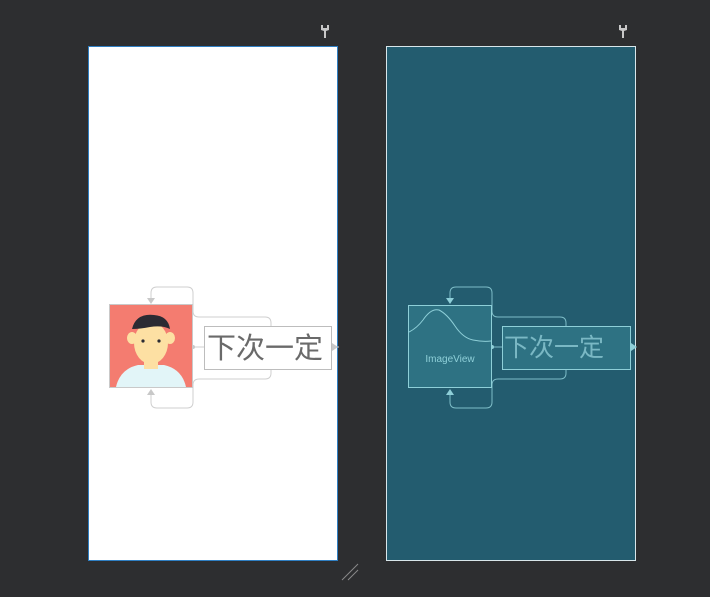 This screenshot has width=710, height=597. Describe the element at coordinates (566, 348) in the screenshot. I see `blueprint-text-view: 下次一定` at that location.